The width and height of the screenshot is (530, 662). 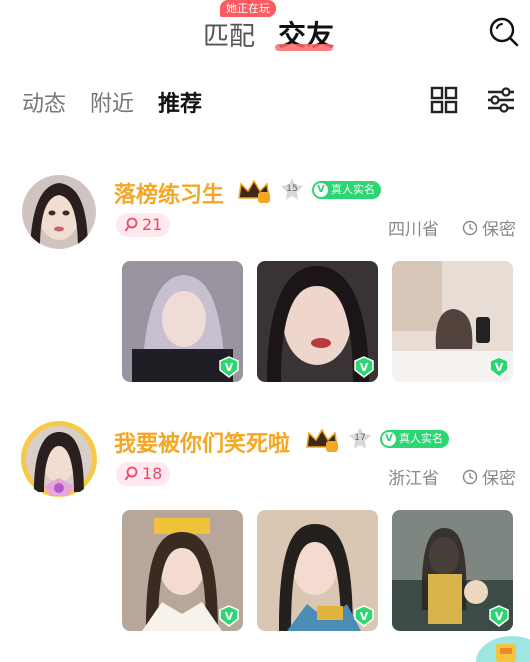 I want to click on floating-promo-icon, so click(x=500, y=647).